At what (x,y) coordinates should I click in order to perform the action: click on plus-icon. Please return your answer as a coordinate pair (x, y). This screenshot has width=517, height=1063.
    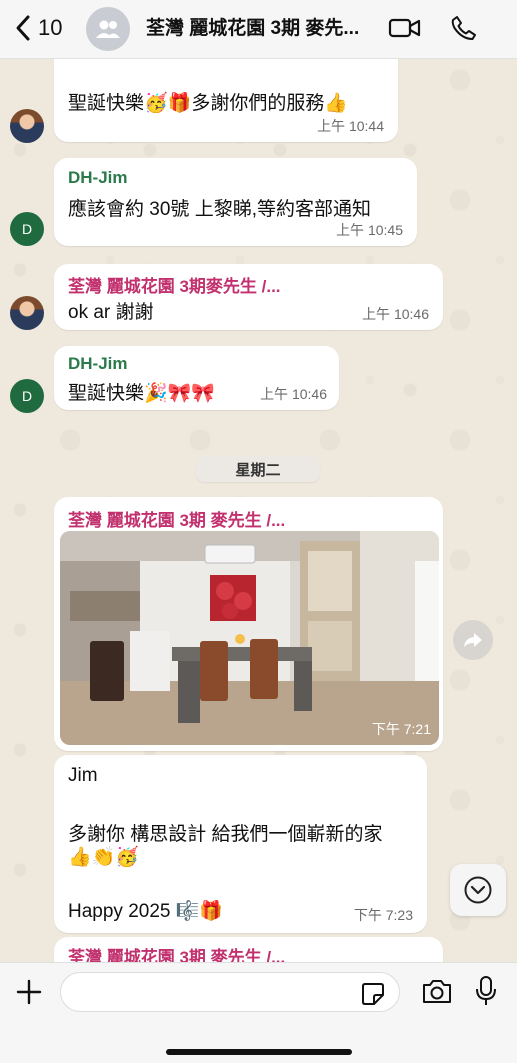
    Looking at the image, I should click on (29, 992).